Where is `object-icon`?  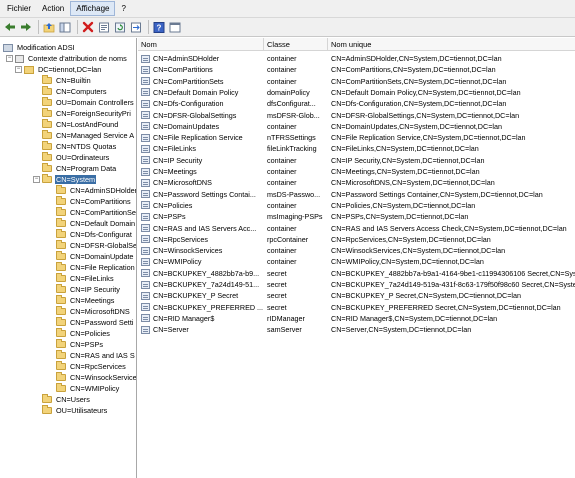 object-icon is located at coordinates (145, 126).